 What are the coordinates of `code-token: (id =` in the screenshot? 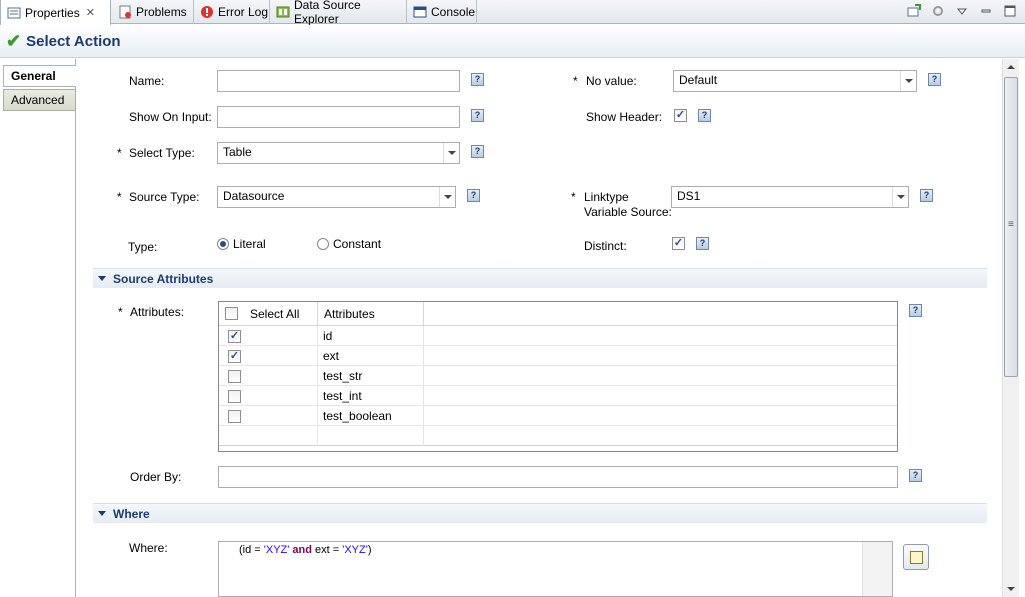 It's located at (251, 550).